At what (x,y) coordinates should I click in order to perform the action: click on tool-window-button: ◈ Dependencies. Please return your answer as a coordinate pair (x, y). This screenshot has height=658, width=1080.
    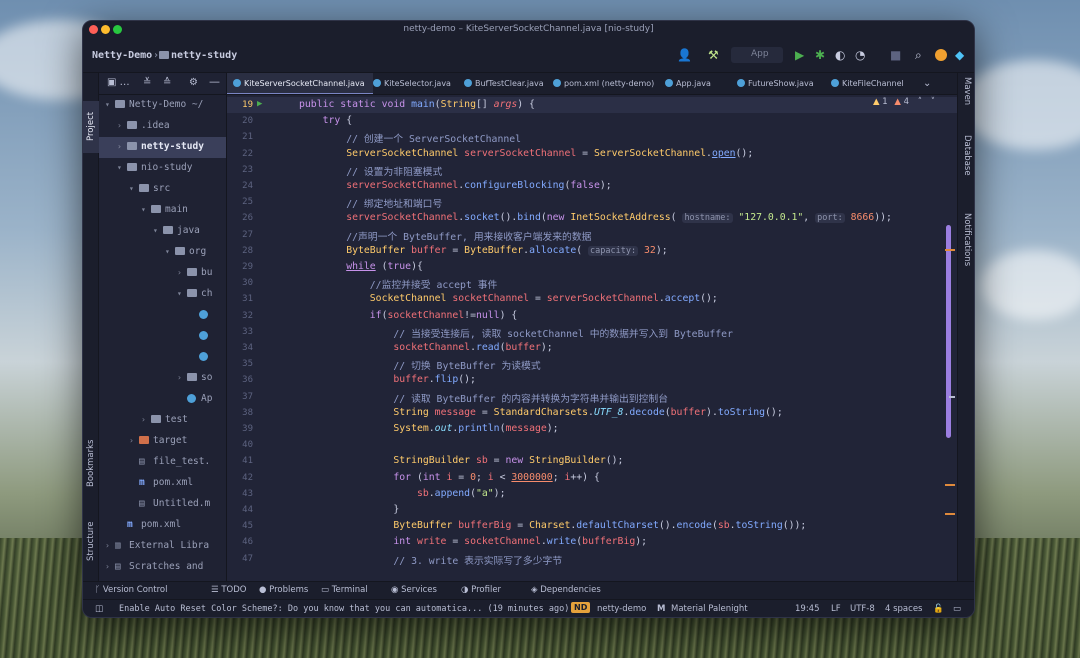
    Looking at the image, I should click on (566, 590).